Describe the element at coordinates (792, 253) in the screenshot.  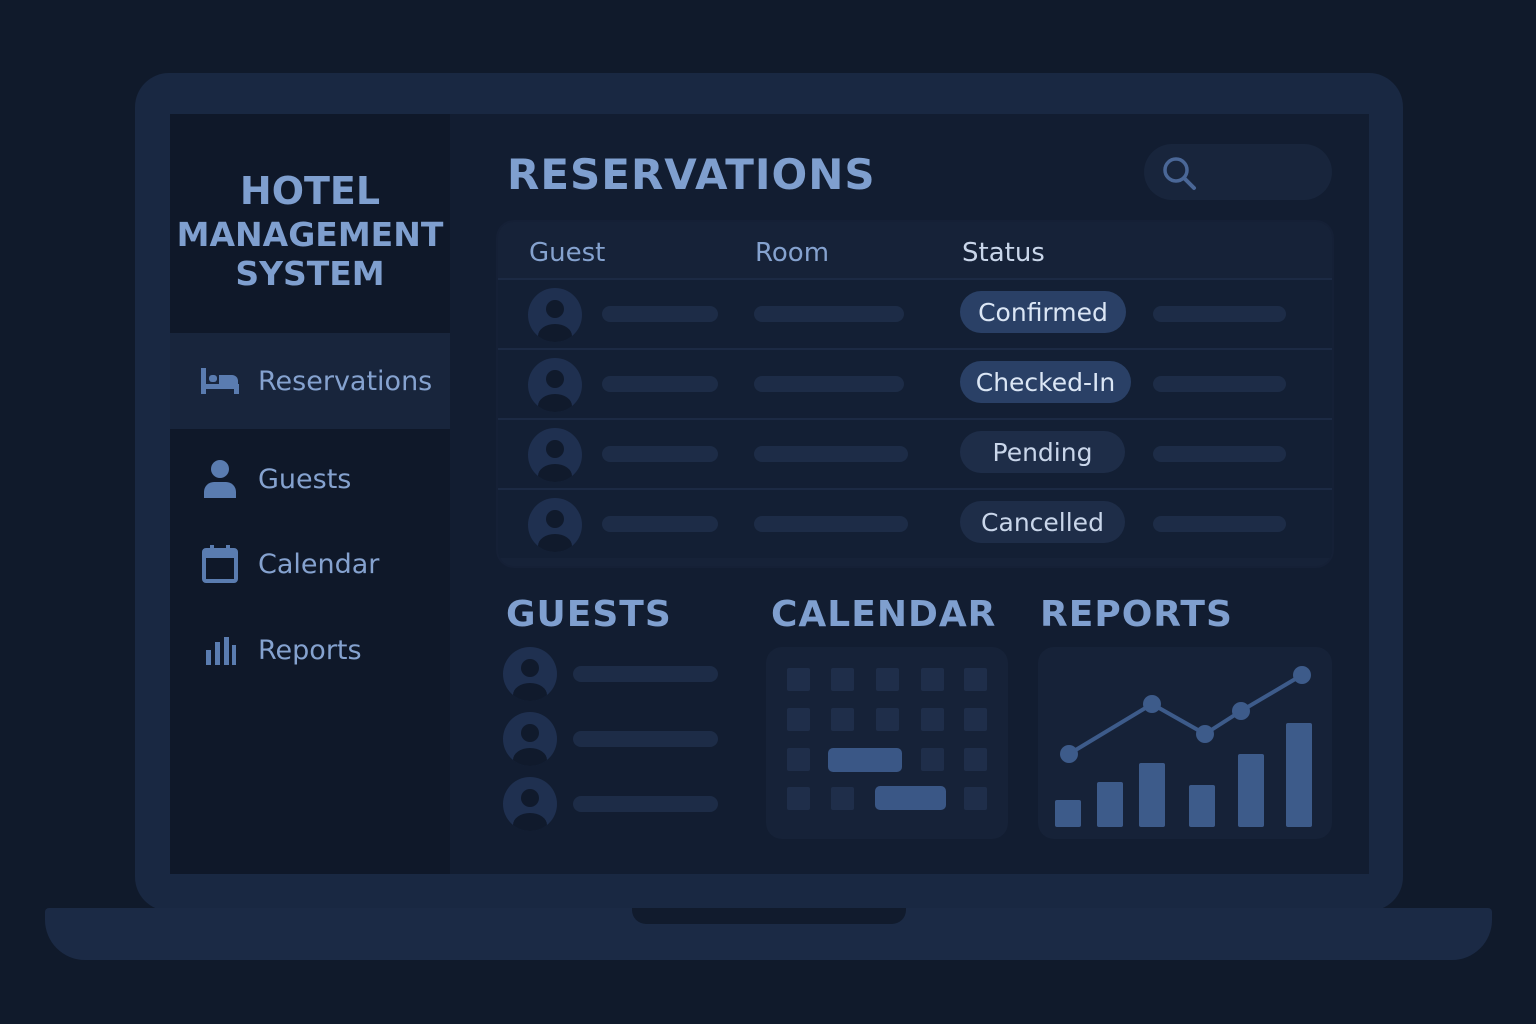
I see `column-header-room: Room` at that location.